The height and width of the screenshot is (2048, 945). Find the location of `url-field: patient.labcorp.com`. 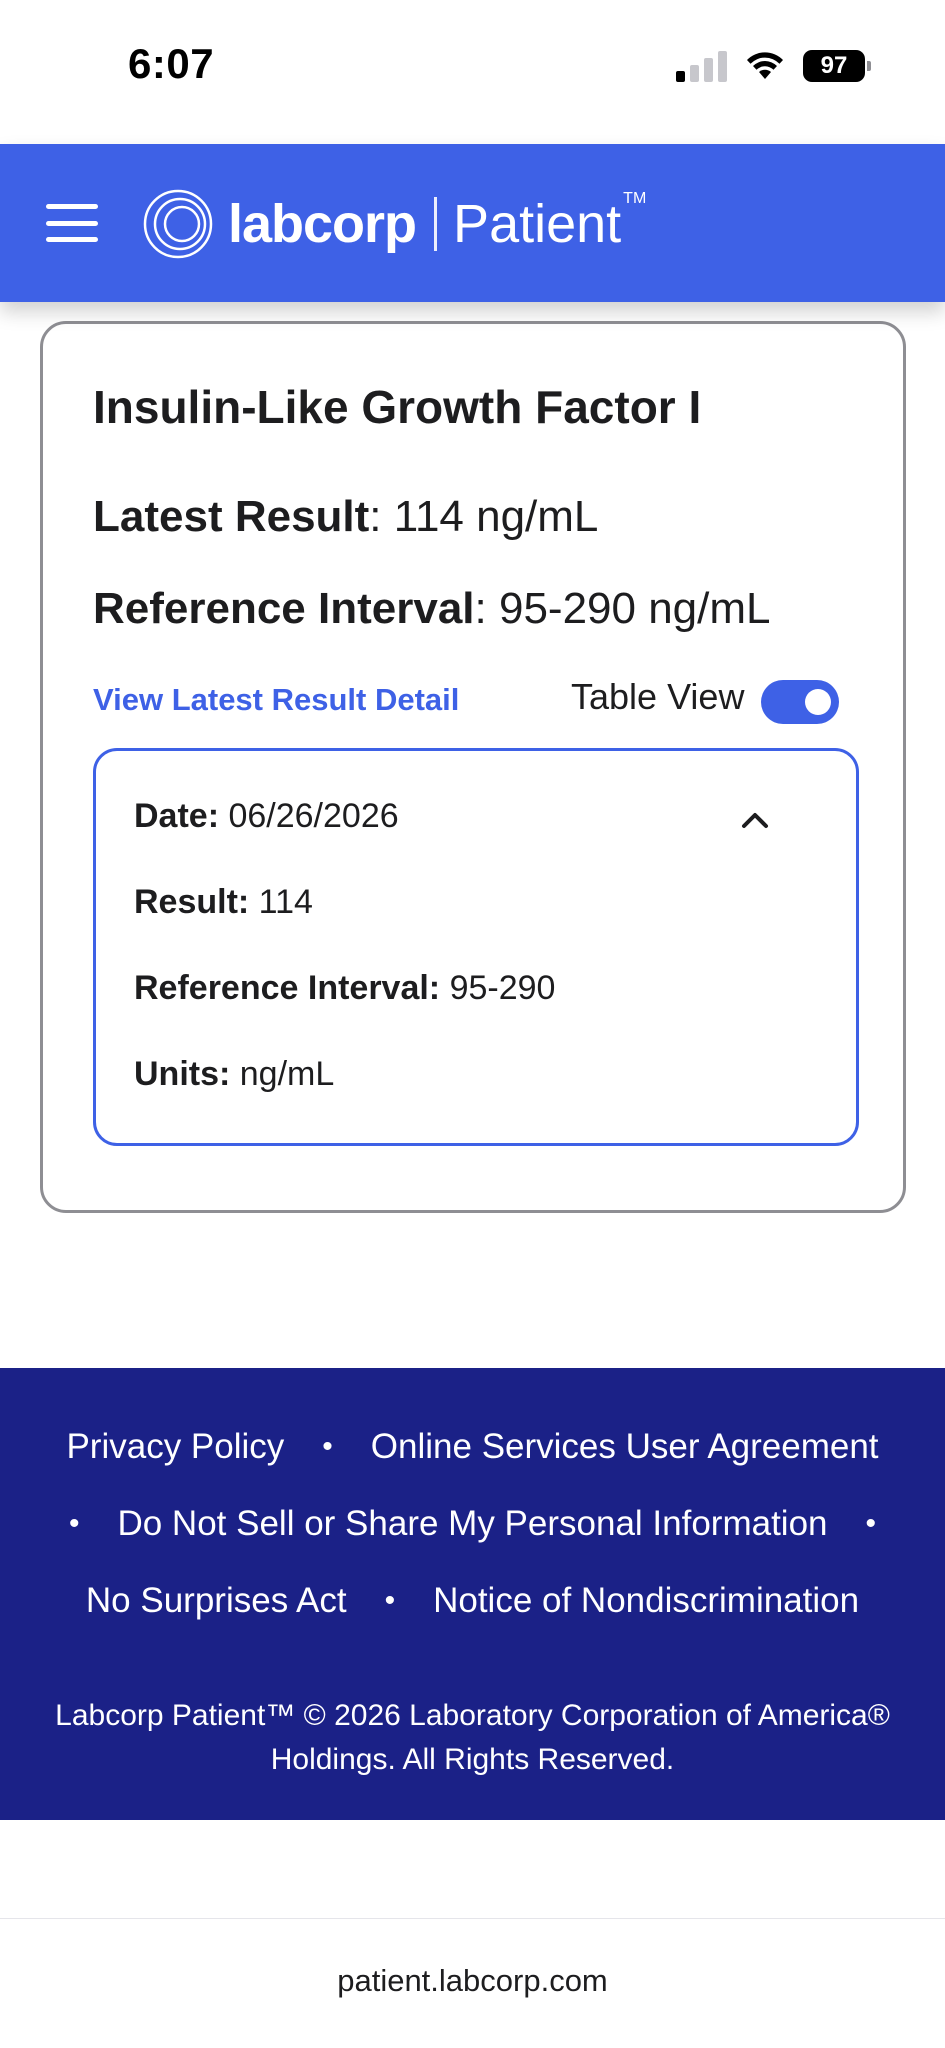

url-field: patient.labcorp.com is located at coordinates (472, 1981).